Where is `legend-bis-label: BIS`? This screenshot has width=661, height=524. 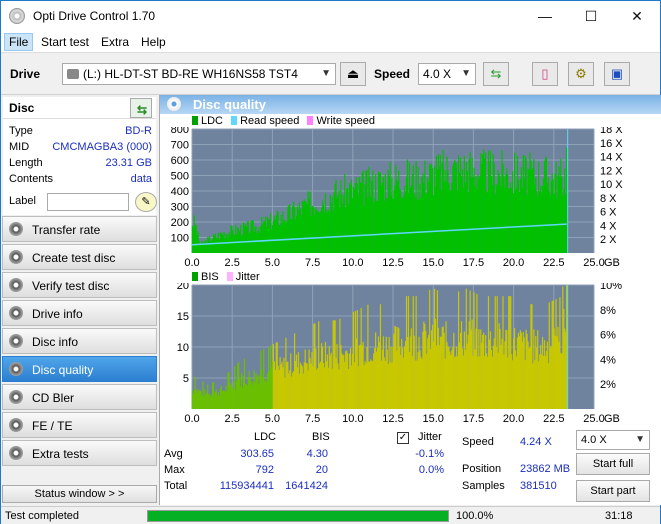 legend-bis-label: BIS is located at coordinates (210, 277).